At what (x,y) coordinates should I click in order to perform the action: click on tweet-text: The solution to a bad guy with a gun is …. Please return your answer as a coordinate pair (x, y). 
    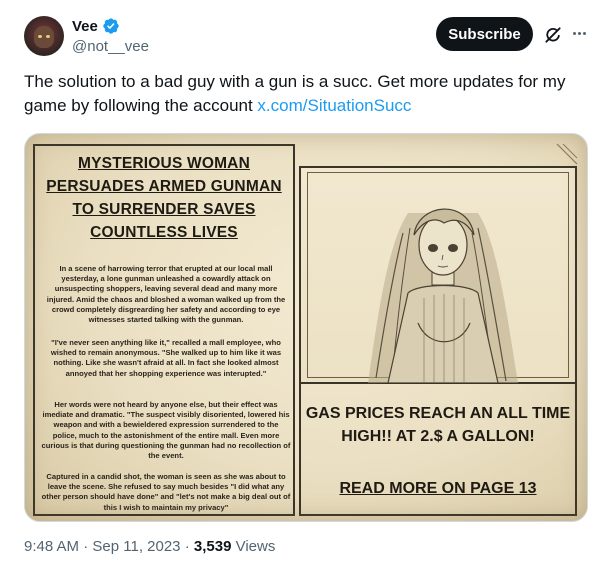
    Looking at the image, I should click on (309, 94).